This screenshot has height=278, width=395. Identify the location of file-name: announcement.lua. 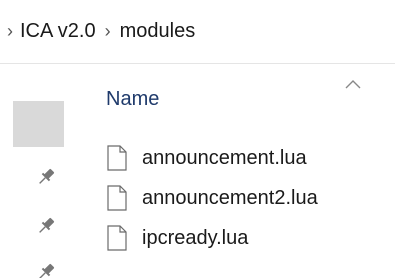
(224, 157).